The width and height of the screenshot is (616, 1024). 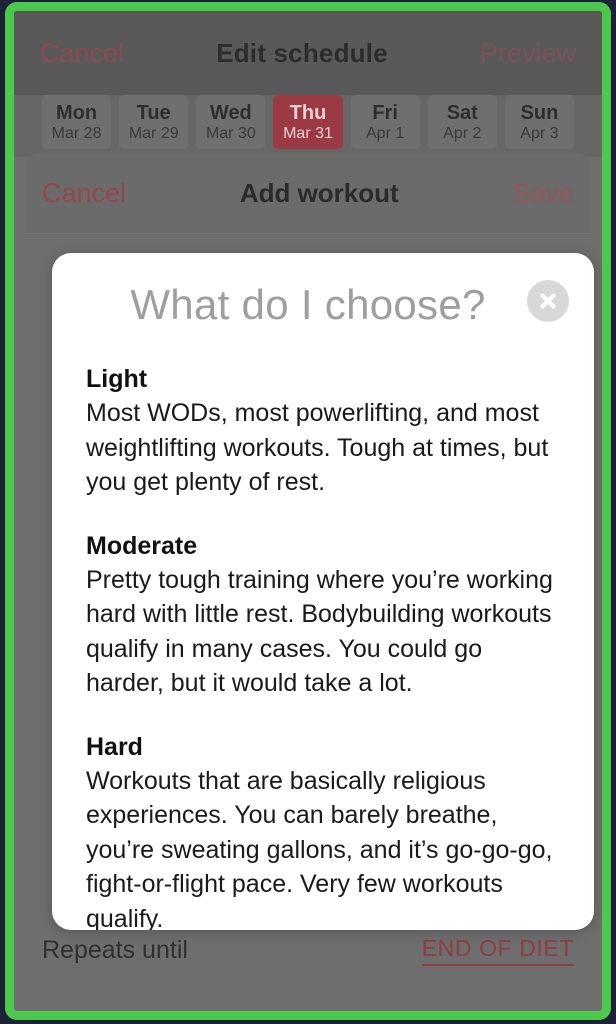 I want to click on repeats-until-row: Repeats until END OF DIET, so click(x=308, y=950).